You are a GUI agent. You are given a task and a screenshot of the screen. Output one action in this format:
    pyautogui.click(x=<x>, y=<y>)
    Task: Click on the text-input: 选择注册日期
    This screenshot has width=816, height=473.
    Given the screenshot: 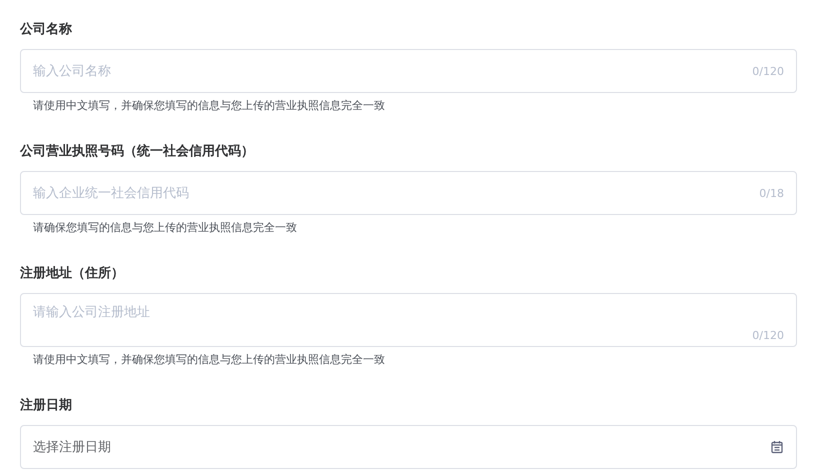 What is the action you would take?
    pyautogui.click(x=401, y=447)
    